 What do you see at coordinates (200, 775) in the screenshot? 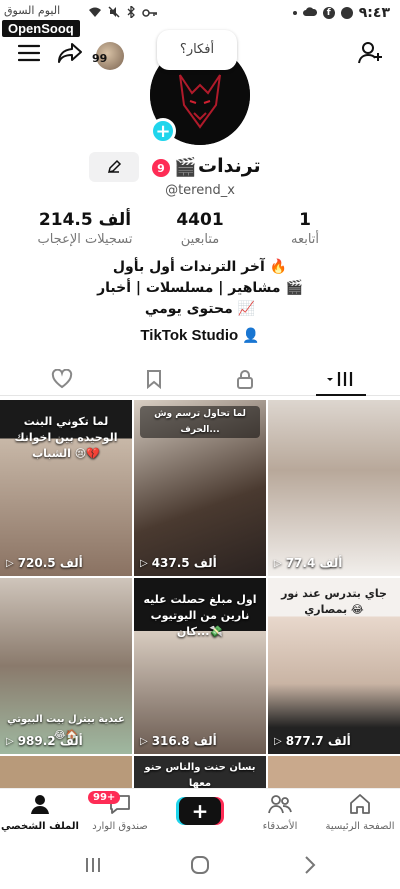
I see `video-caption: بسان حنت والناس حنو معها` at bounding box center [200, 775].